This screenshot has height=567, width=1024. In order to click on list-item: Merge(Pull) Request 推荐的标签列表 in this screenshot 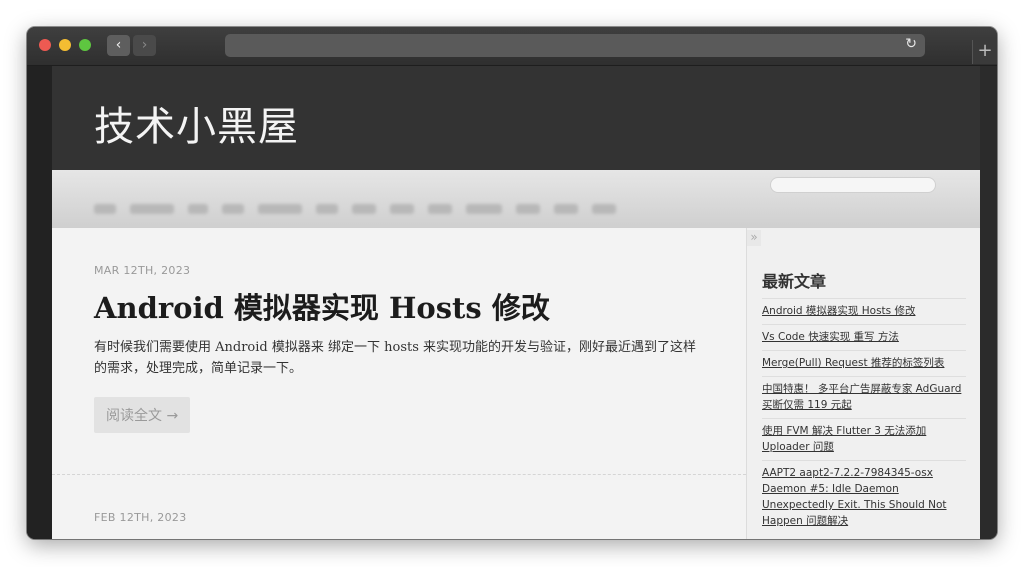, I will do `click(864, 363)`.